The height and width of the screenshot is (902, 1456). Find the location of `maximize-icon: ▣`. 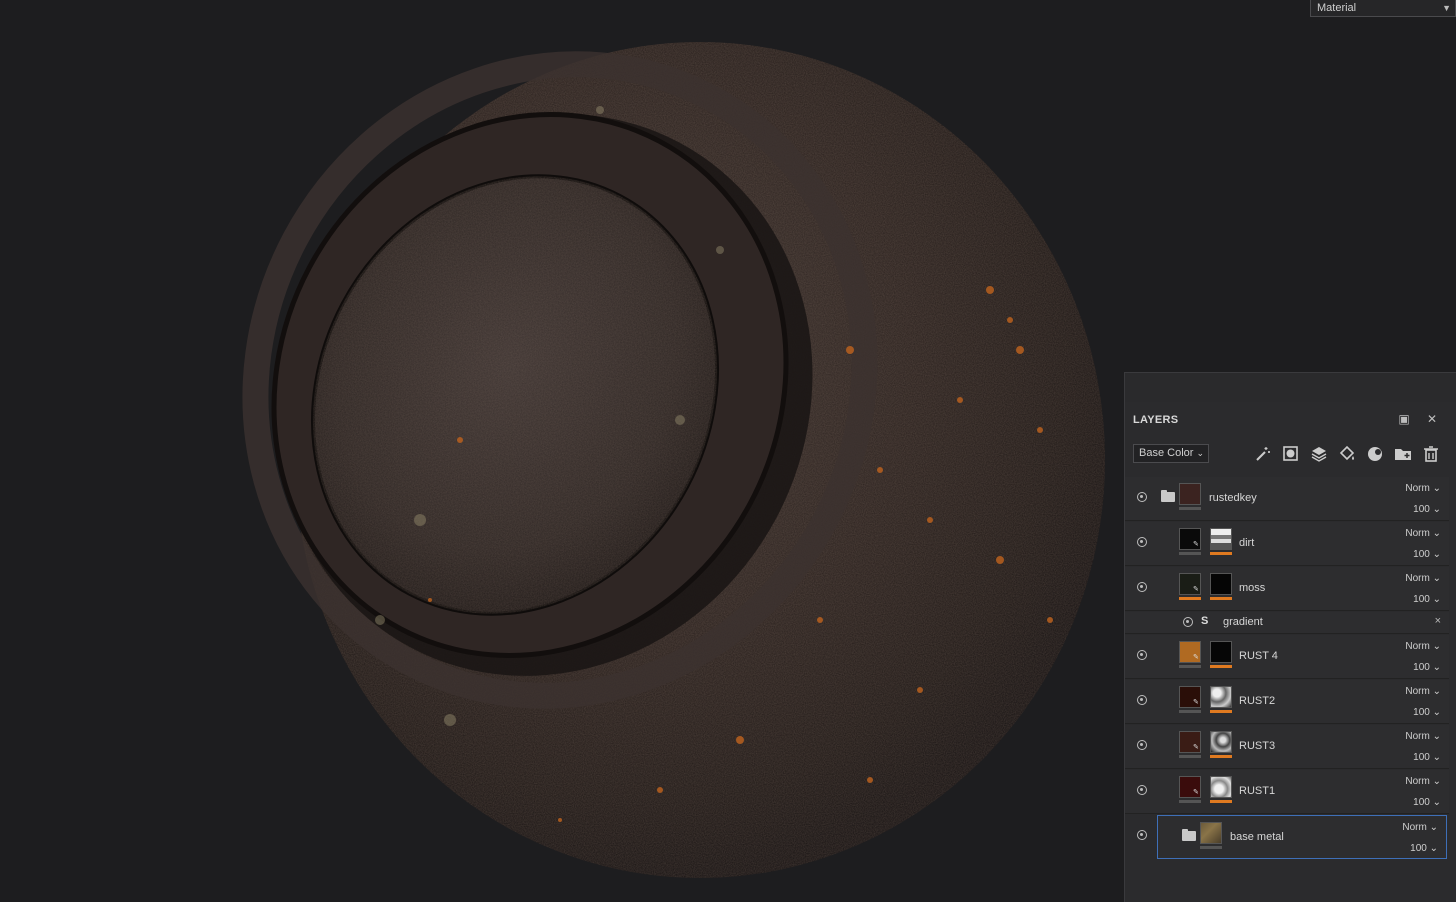

maximize-icon: ▣ is located at coordinates (1404, 419).